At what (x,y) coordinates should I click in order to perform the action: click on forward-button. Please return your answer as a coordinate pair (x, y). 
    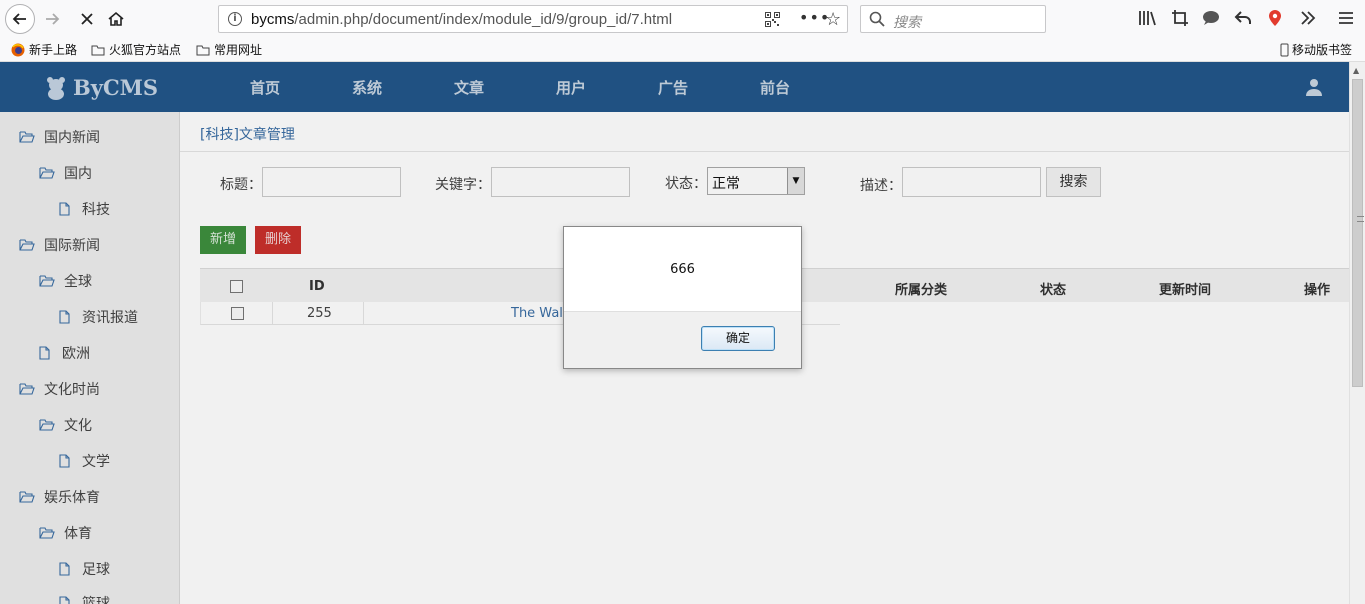
    Looking at the image, I should click on (52, 19).